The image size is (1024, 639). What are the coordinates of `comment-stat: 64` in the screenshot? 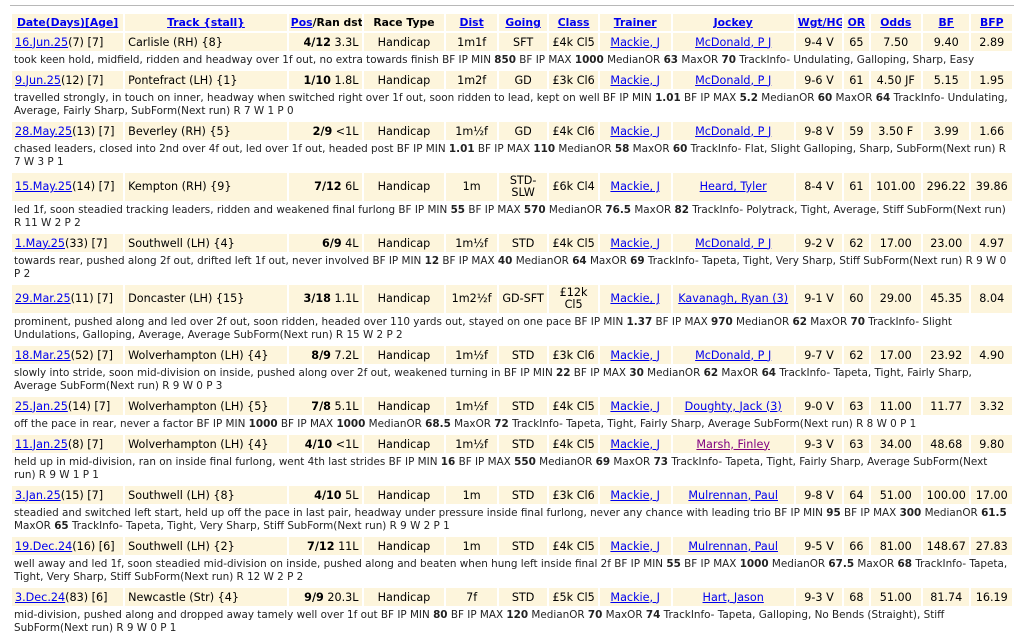 It's located at (579, 261).